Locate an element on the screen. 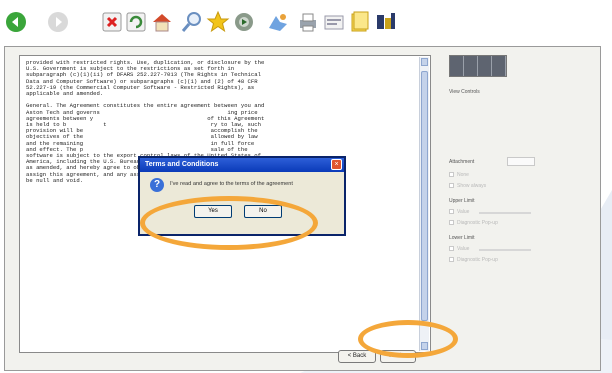 The image size is (612, 373). yes-button: Yes is located at coordinates (213, 211).